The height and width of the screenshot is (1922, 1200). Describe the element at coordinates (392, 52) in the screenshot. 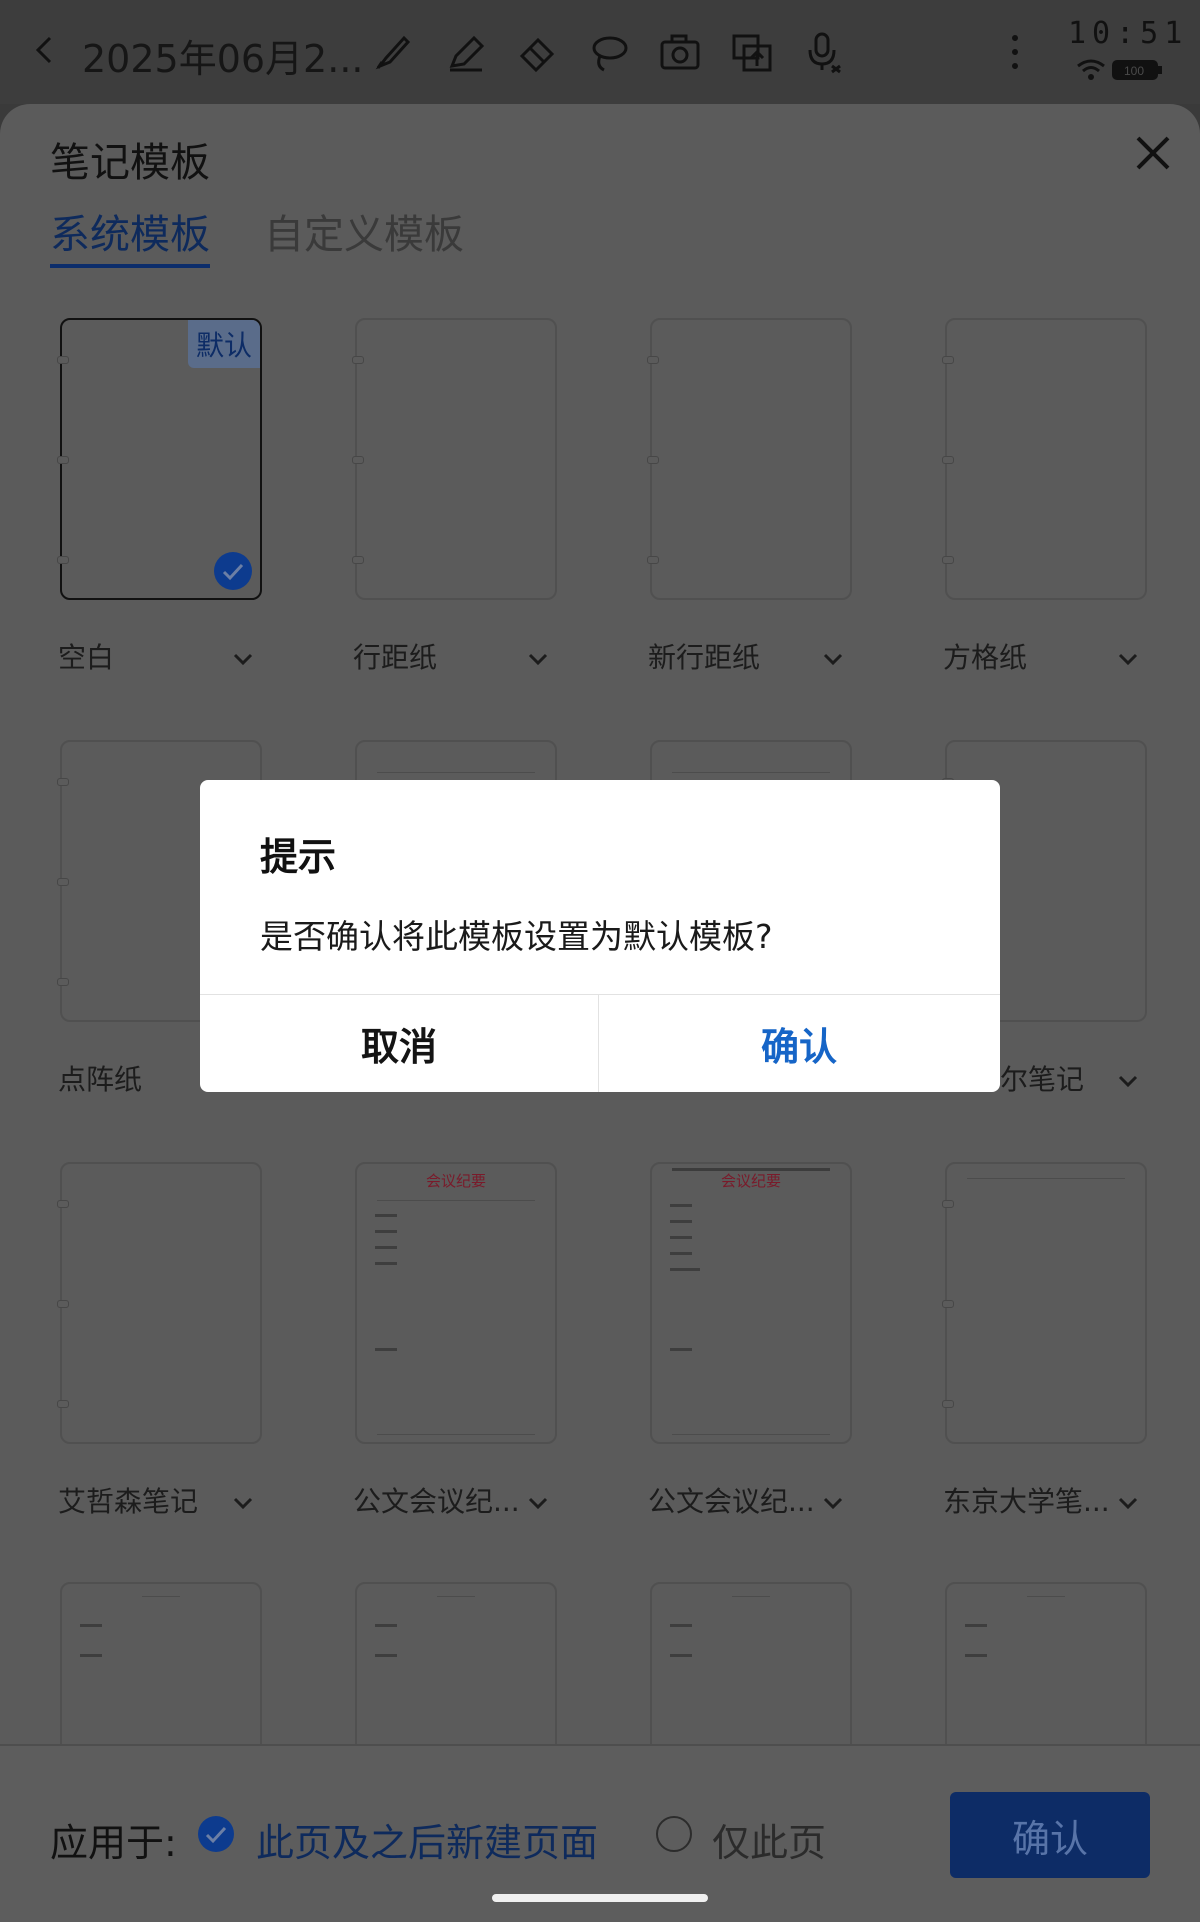

I see `brush-icon` at that location.